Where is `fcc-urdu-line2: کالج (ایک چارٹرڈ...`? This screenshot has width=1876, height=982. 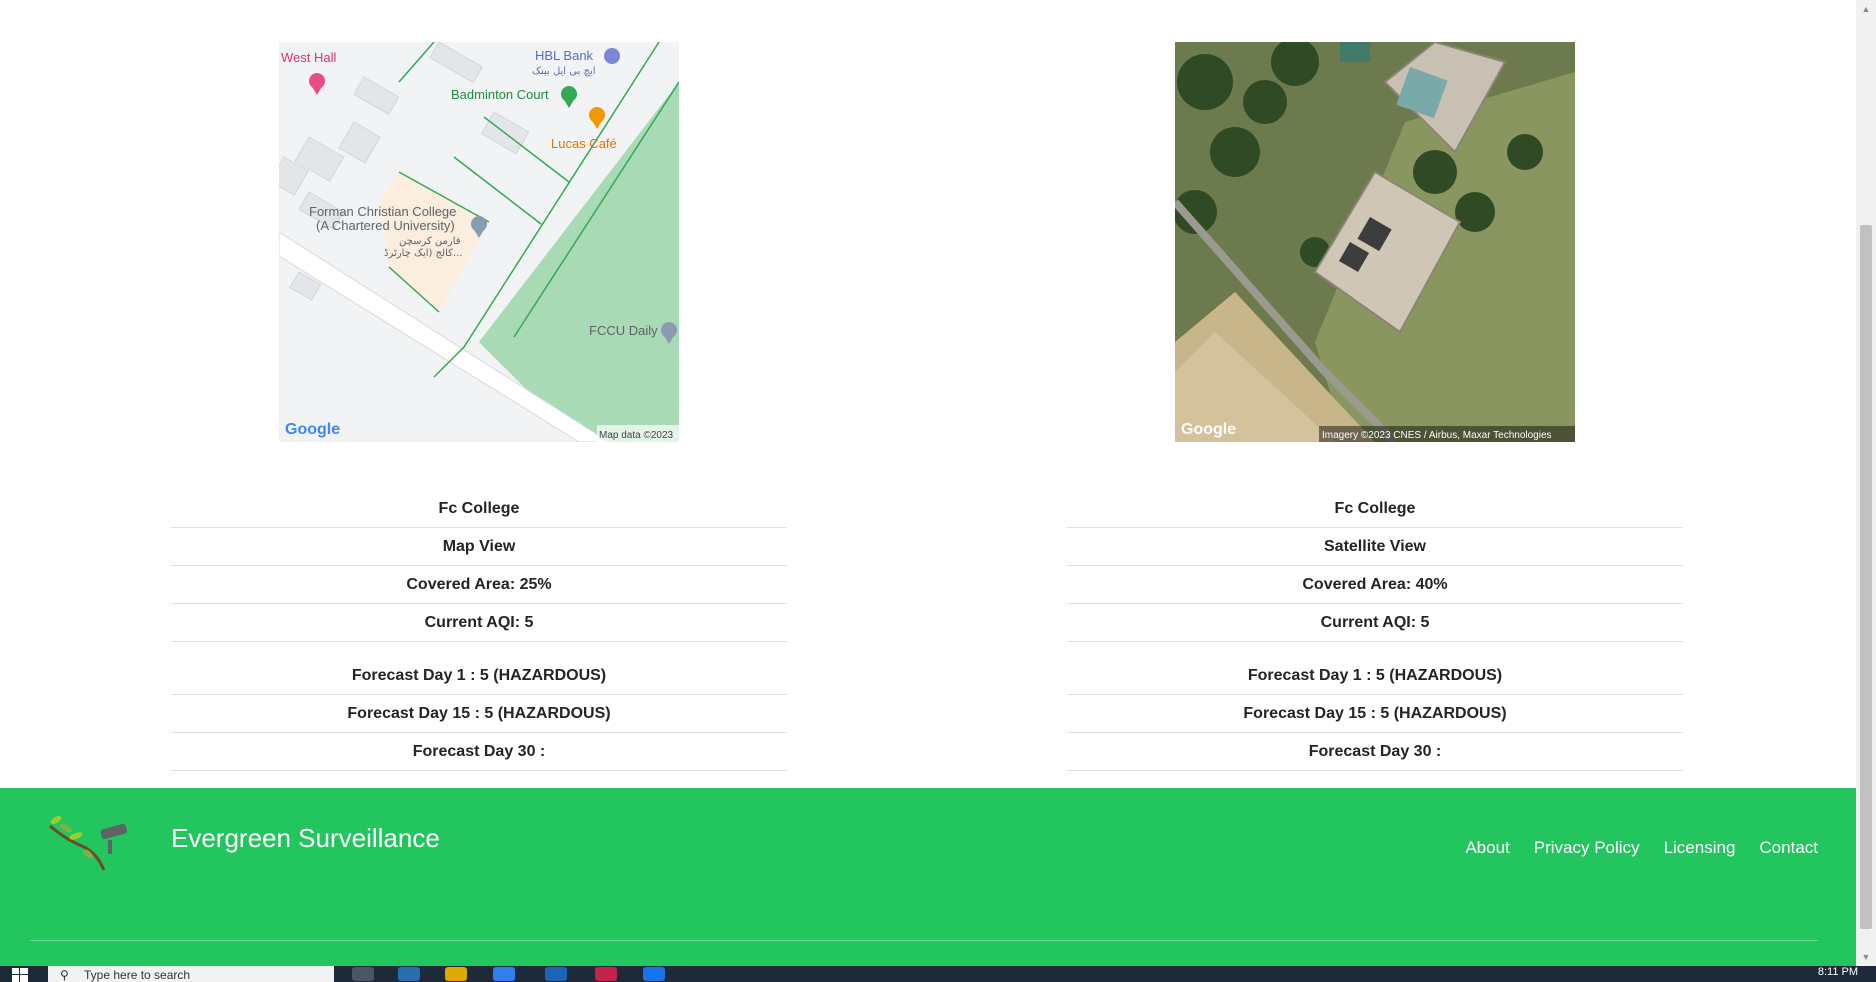 fcc-urdu-line2: کالج (ایک چارٹرڈ... is located at coordinates (423, 253).